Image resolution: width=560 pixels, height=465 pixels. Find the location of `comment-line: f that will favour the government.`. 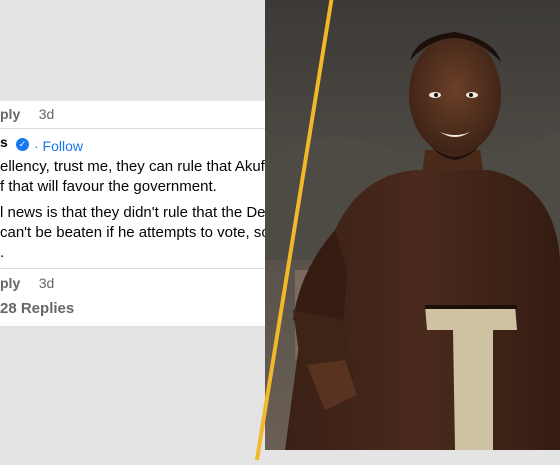

comment-line: f that will favour the government. is located at coordinates (108, 186).